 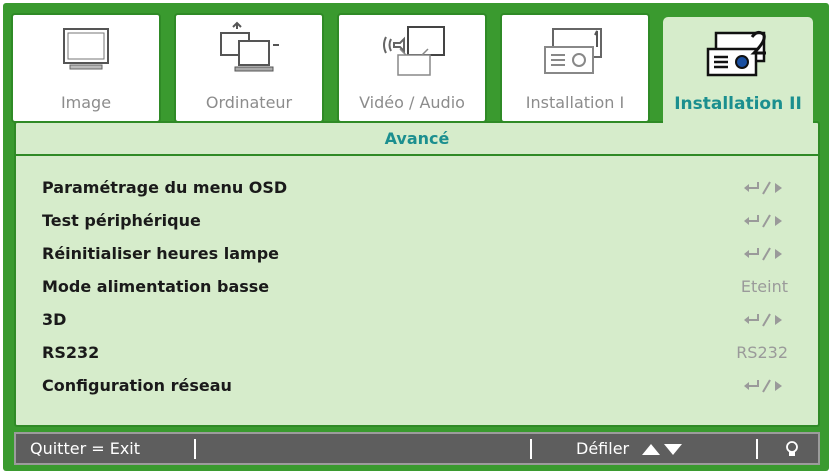 I want to click on tab-image: Image, so click(x=86, y=68).